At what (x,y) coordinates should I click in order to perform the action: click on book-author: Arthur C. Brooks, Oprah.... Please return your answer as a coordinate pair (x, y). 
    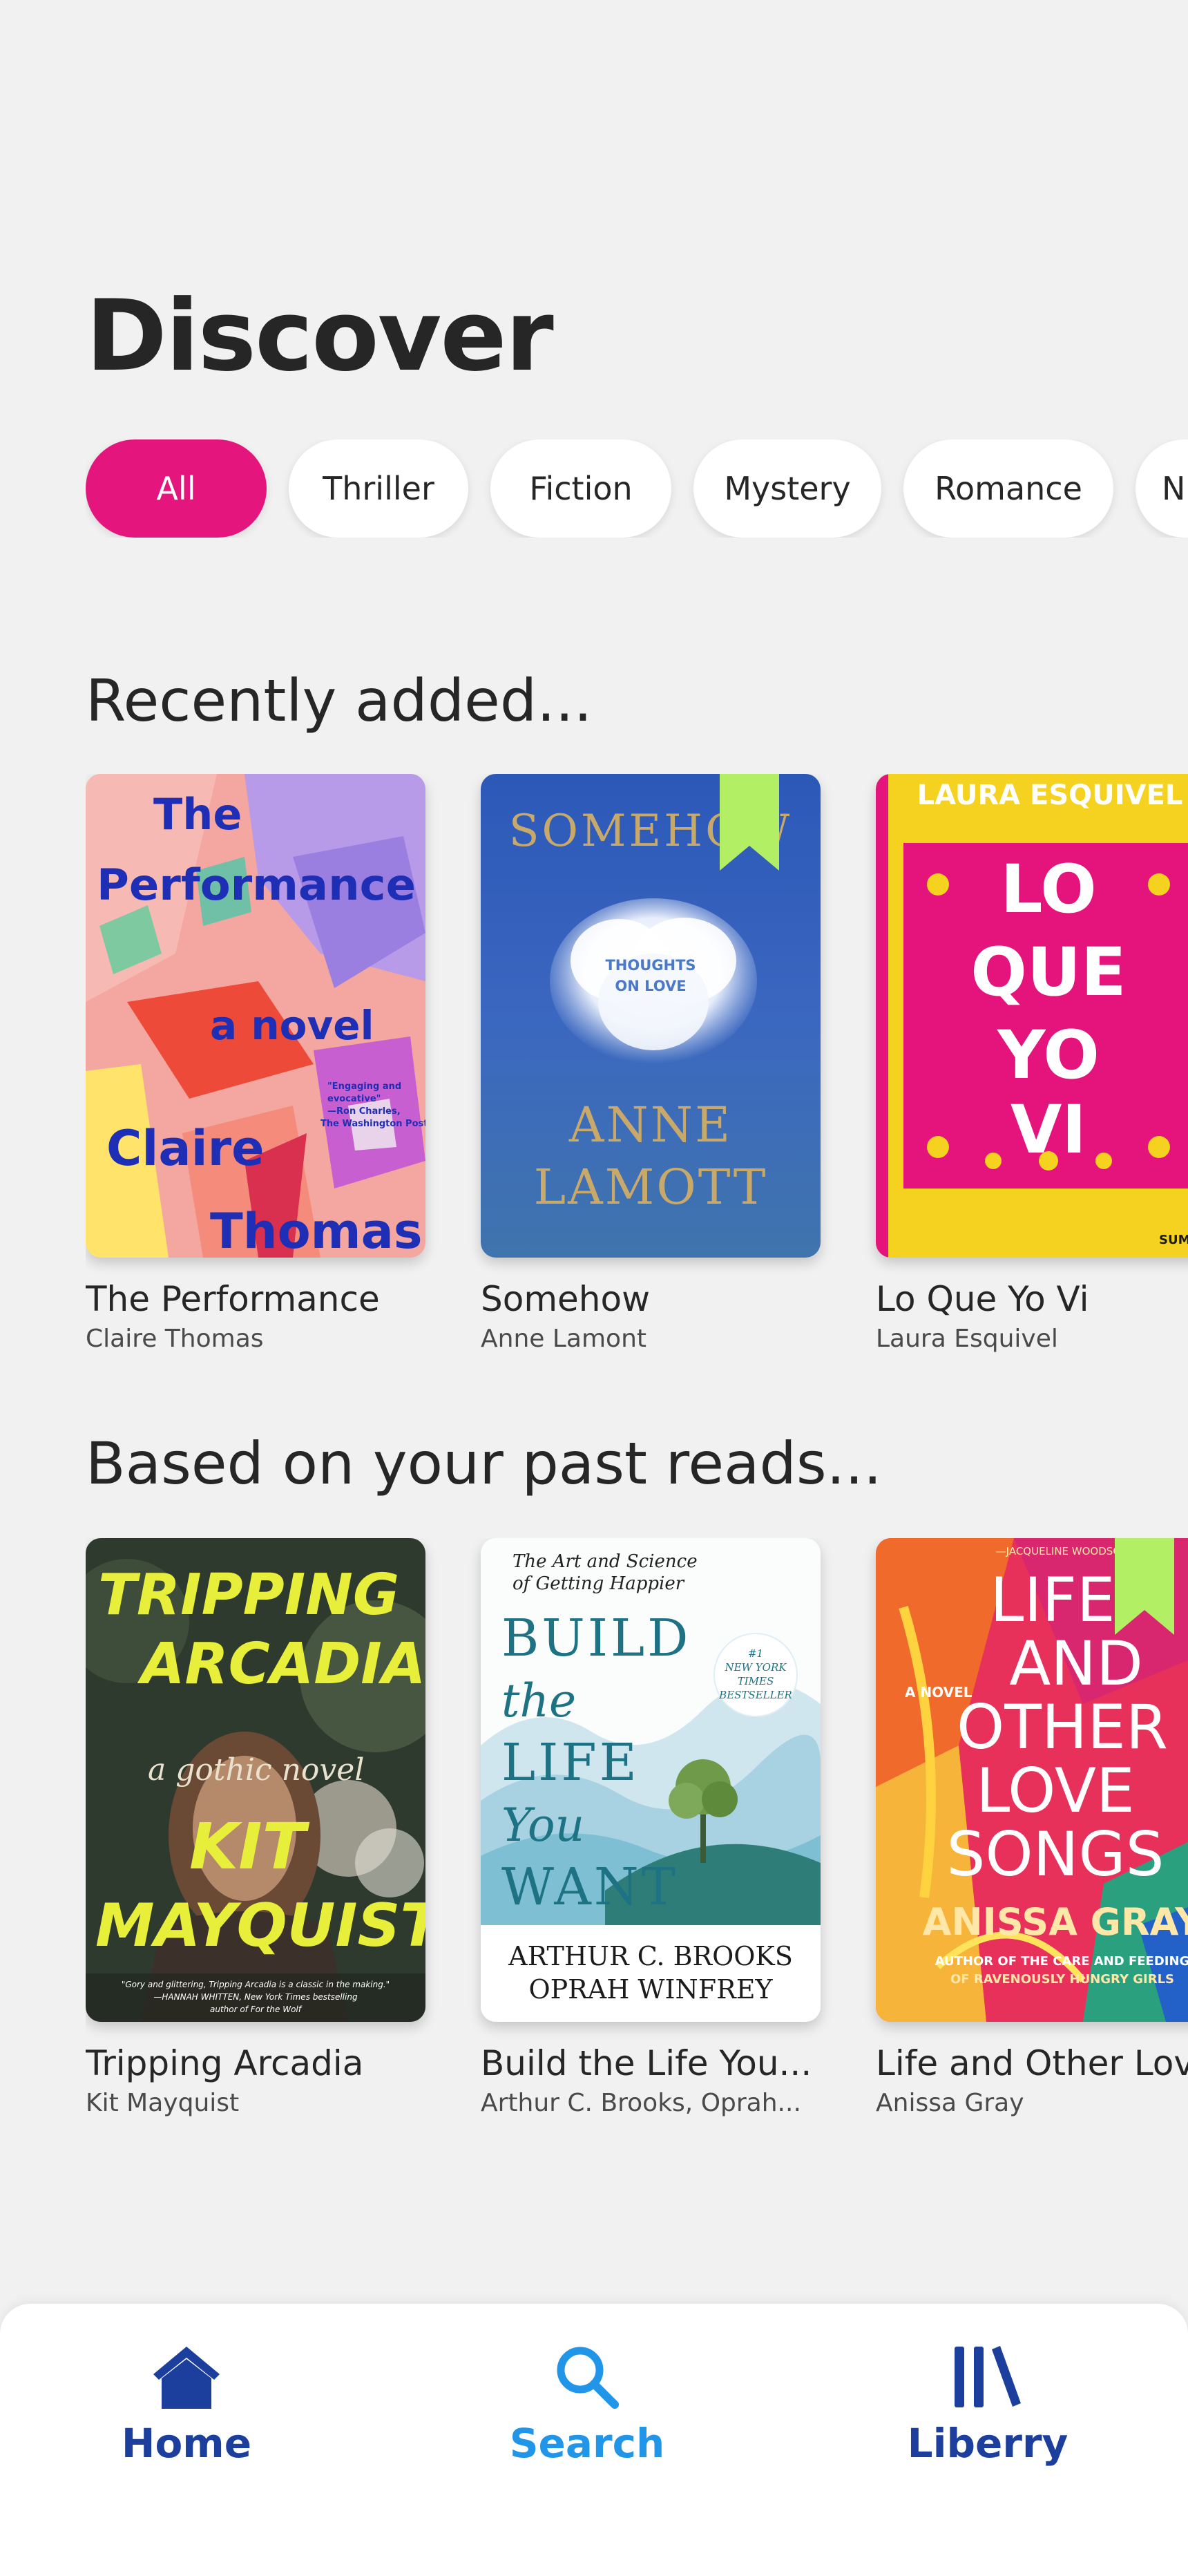
    Looking at the image, I should click on (641, 2102).